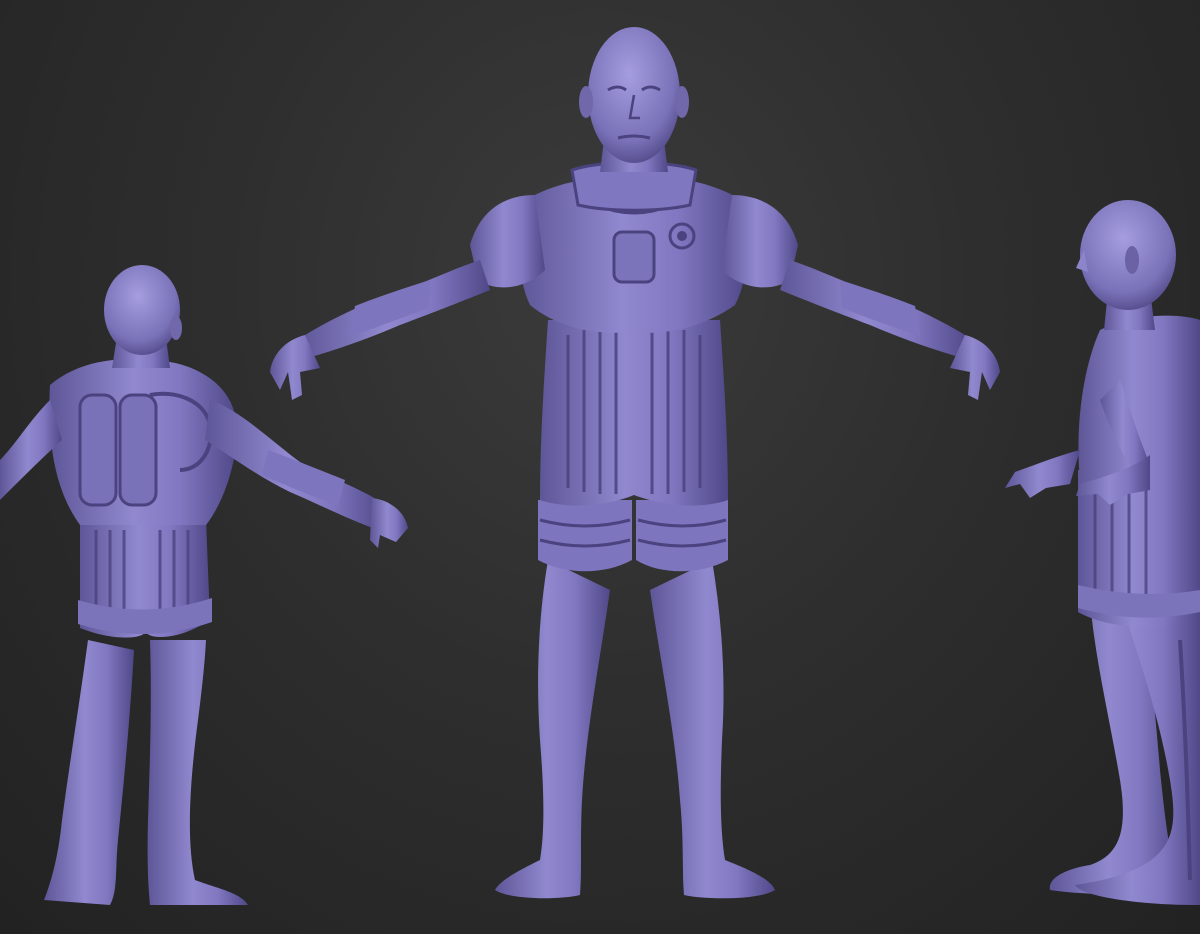 Image resolution: width=1200 pixels, height=934 pixels. Describe the element at coordinates (1102, 552) in the screenshot. I see `figure-side-view` at that location.